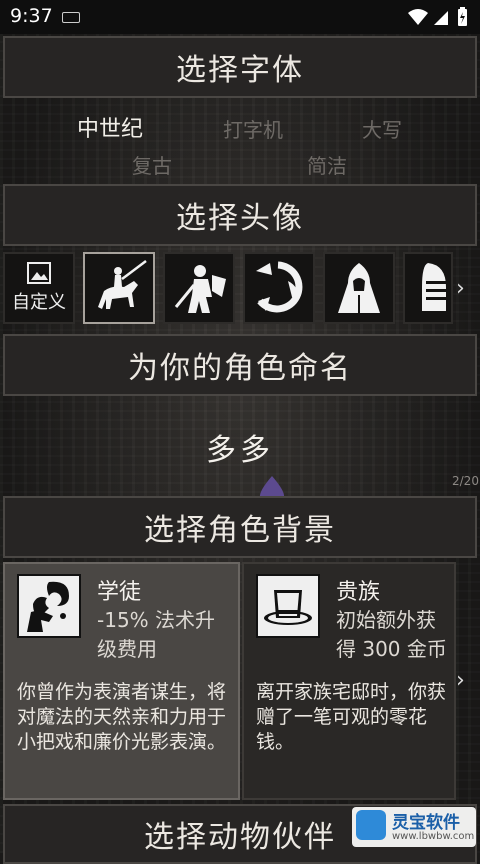 This screenshot has height=864, width=480. Describe the element at coordinates (199, 288) in the screenshot. I see `swordsman-icon` at that location.